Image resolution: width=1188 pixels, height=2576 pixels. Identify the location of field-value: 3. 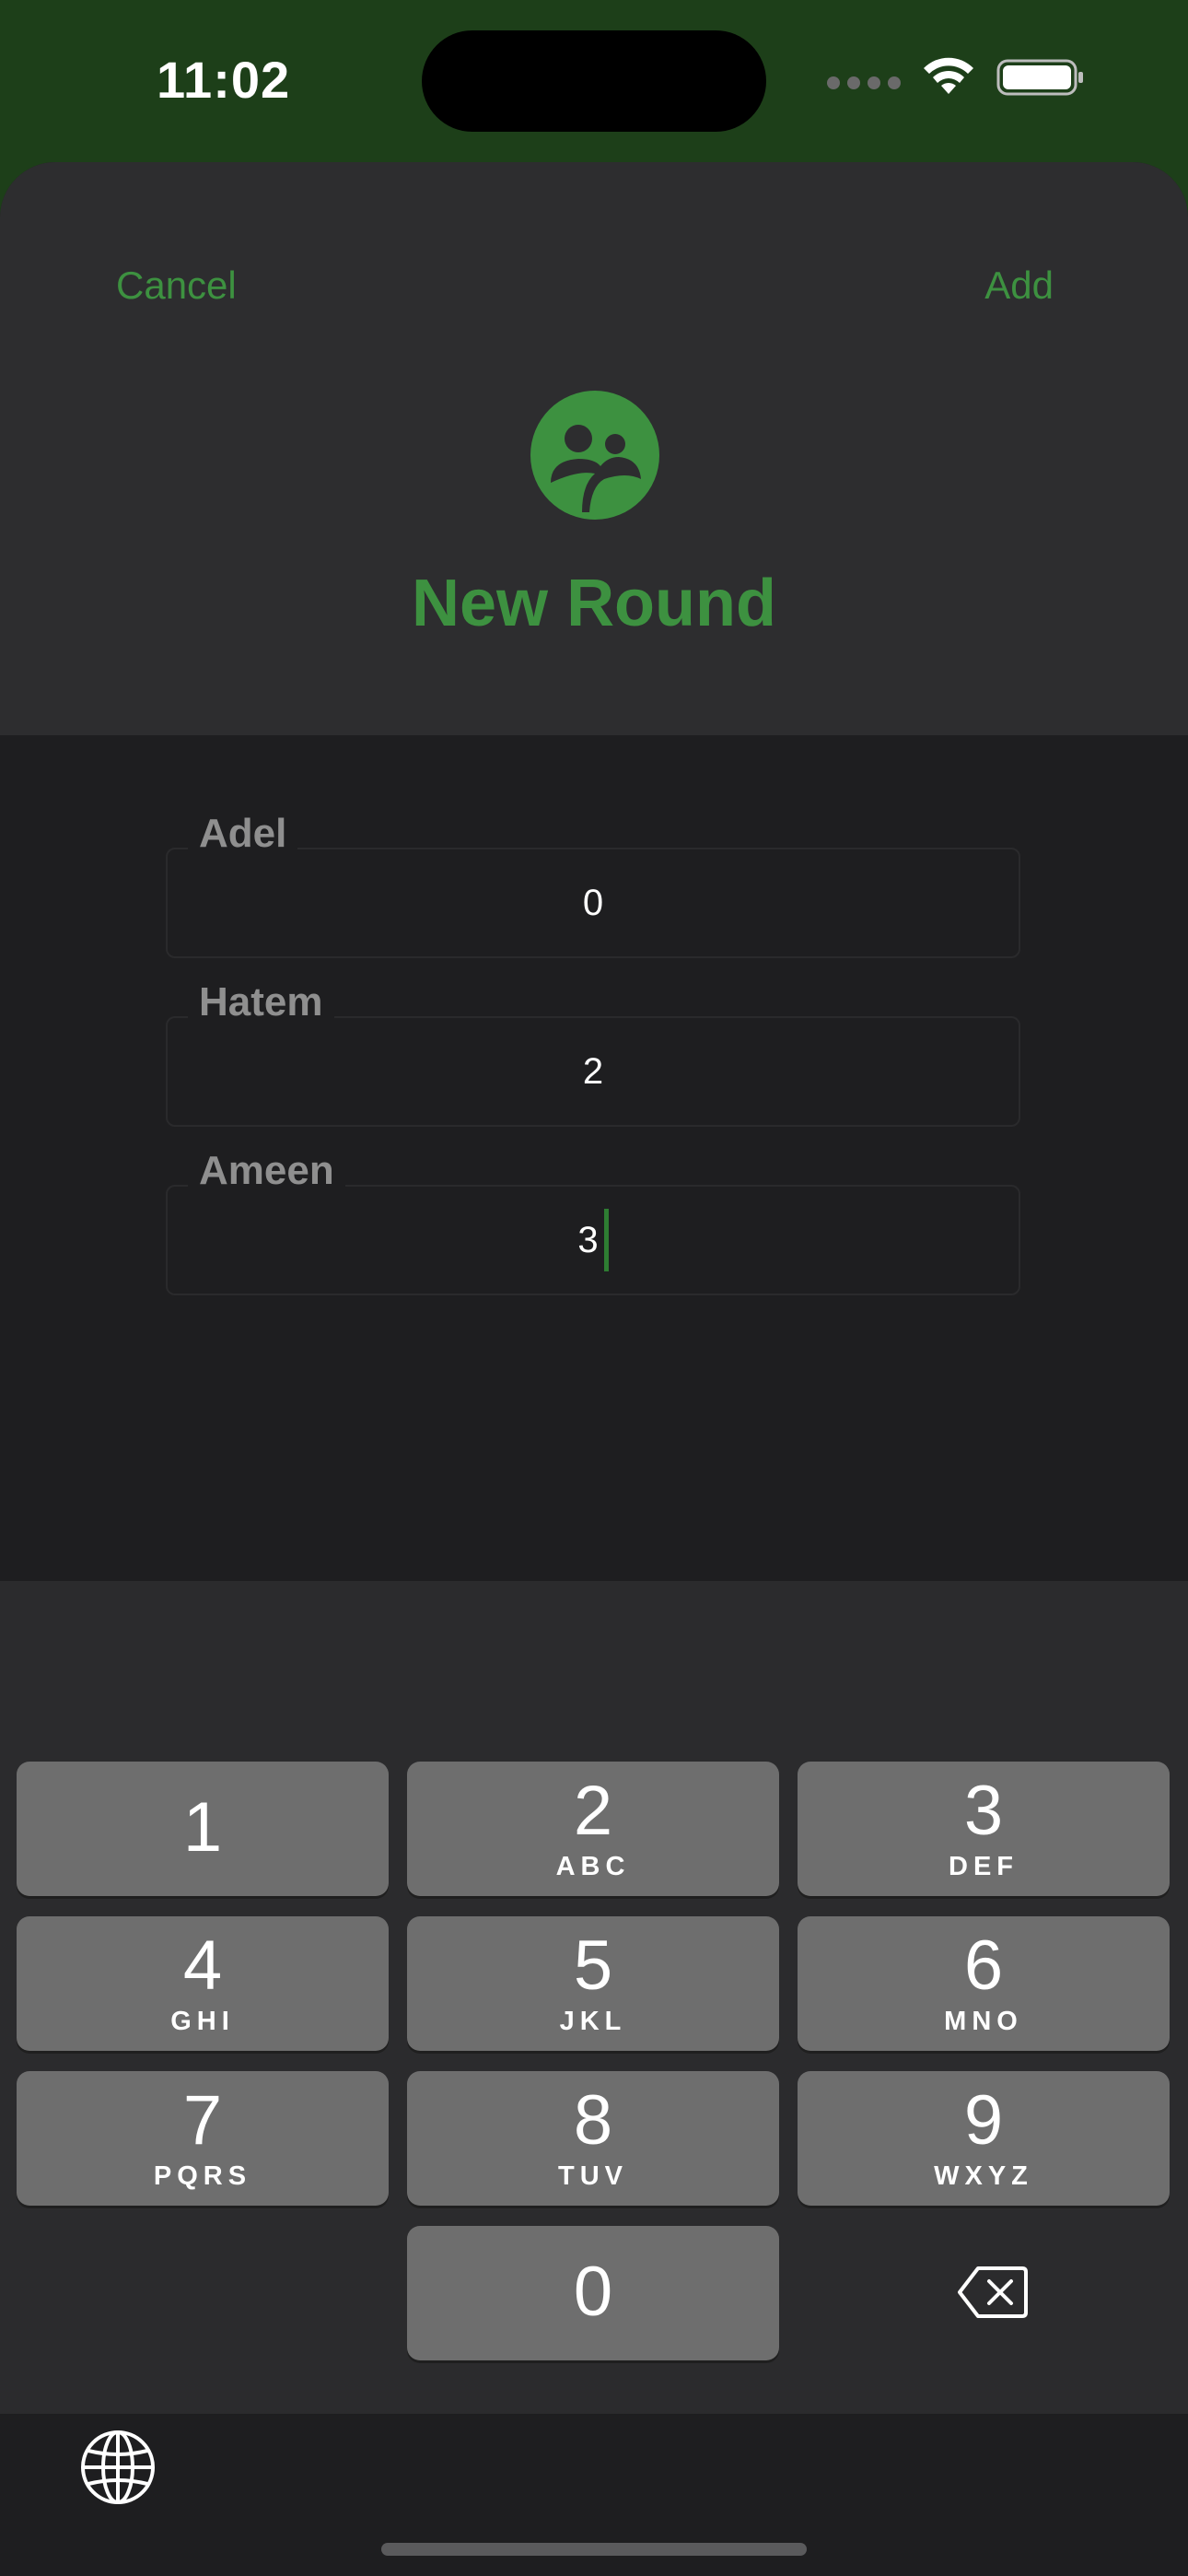
(593, 1240).